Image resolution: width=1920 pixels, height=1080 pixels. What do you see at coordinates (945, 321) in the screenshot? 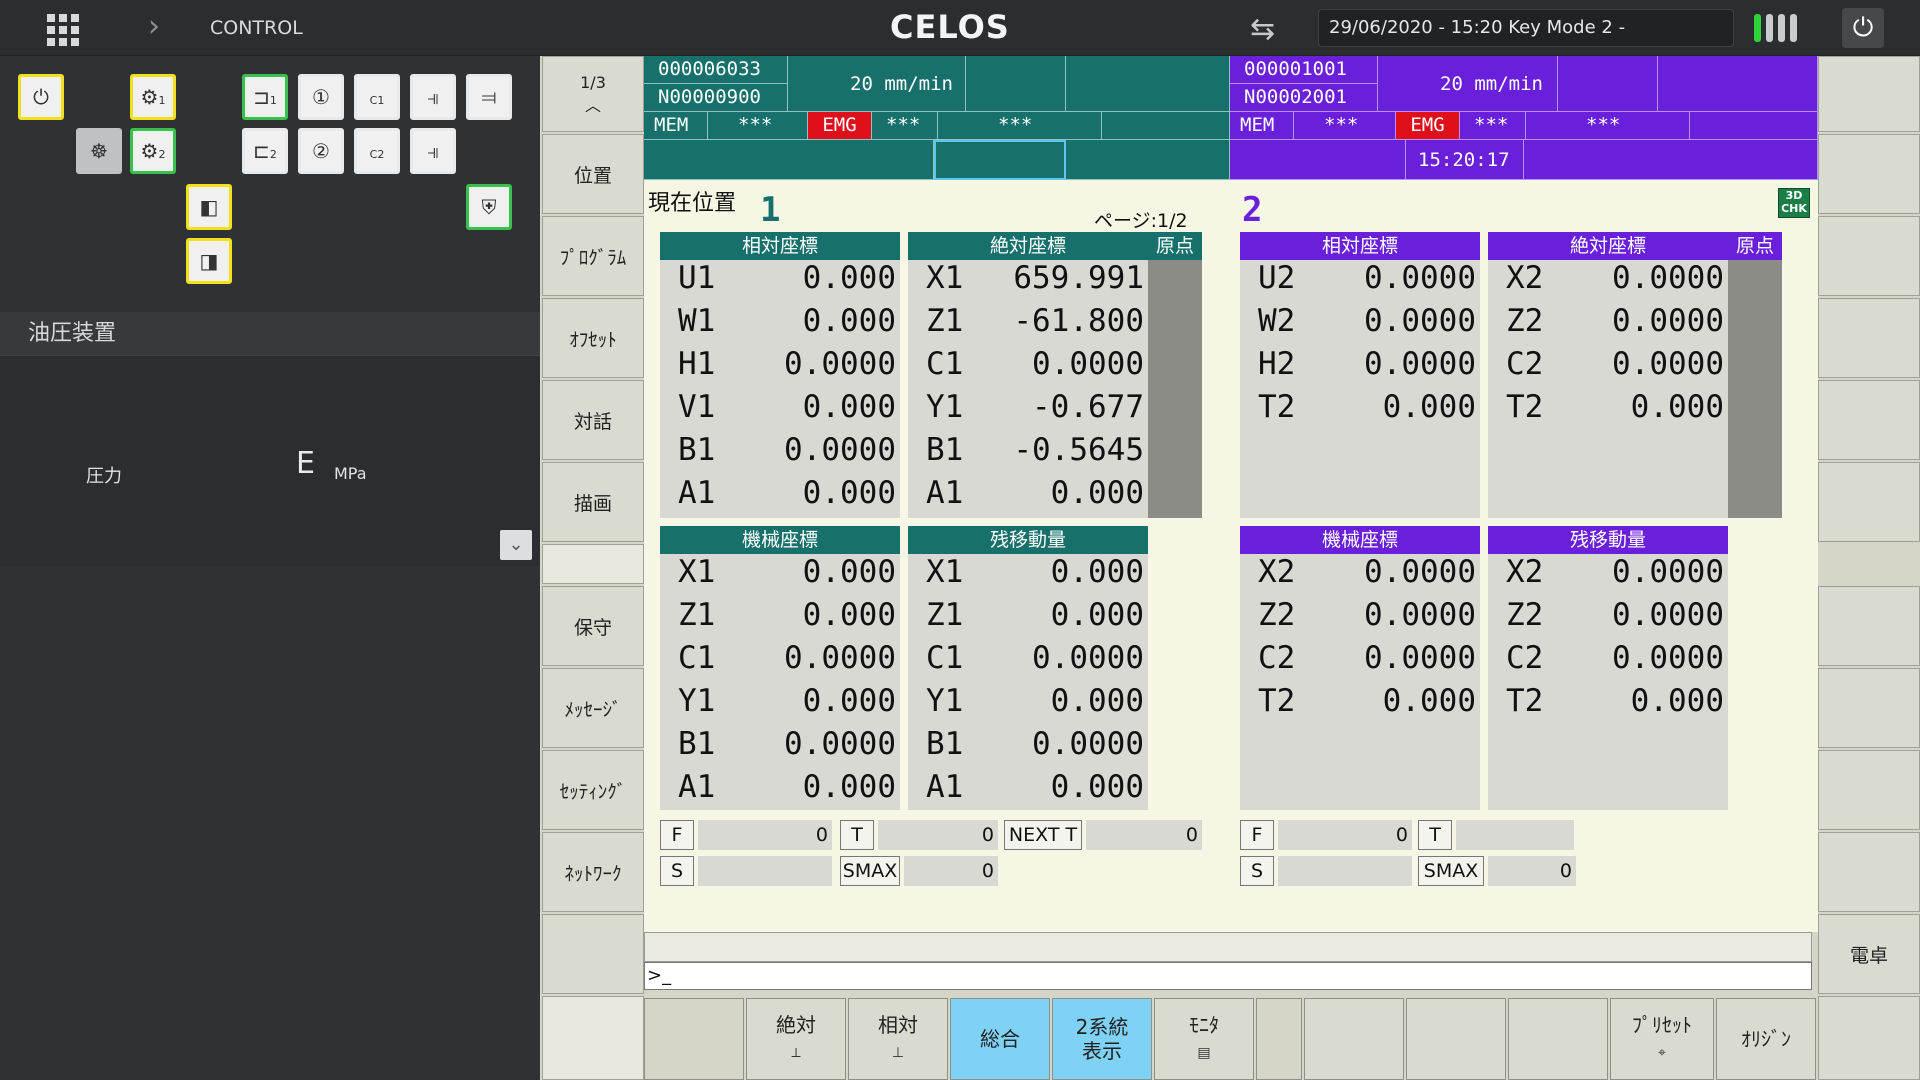
I see `axis-name: Z1` at bounding box center [945, 321].